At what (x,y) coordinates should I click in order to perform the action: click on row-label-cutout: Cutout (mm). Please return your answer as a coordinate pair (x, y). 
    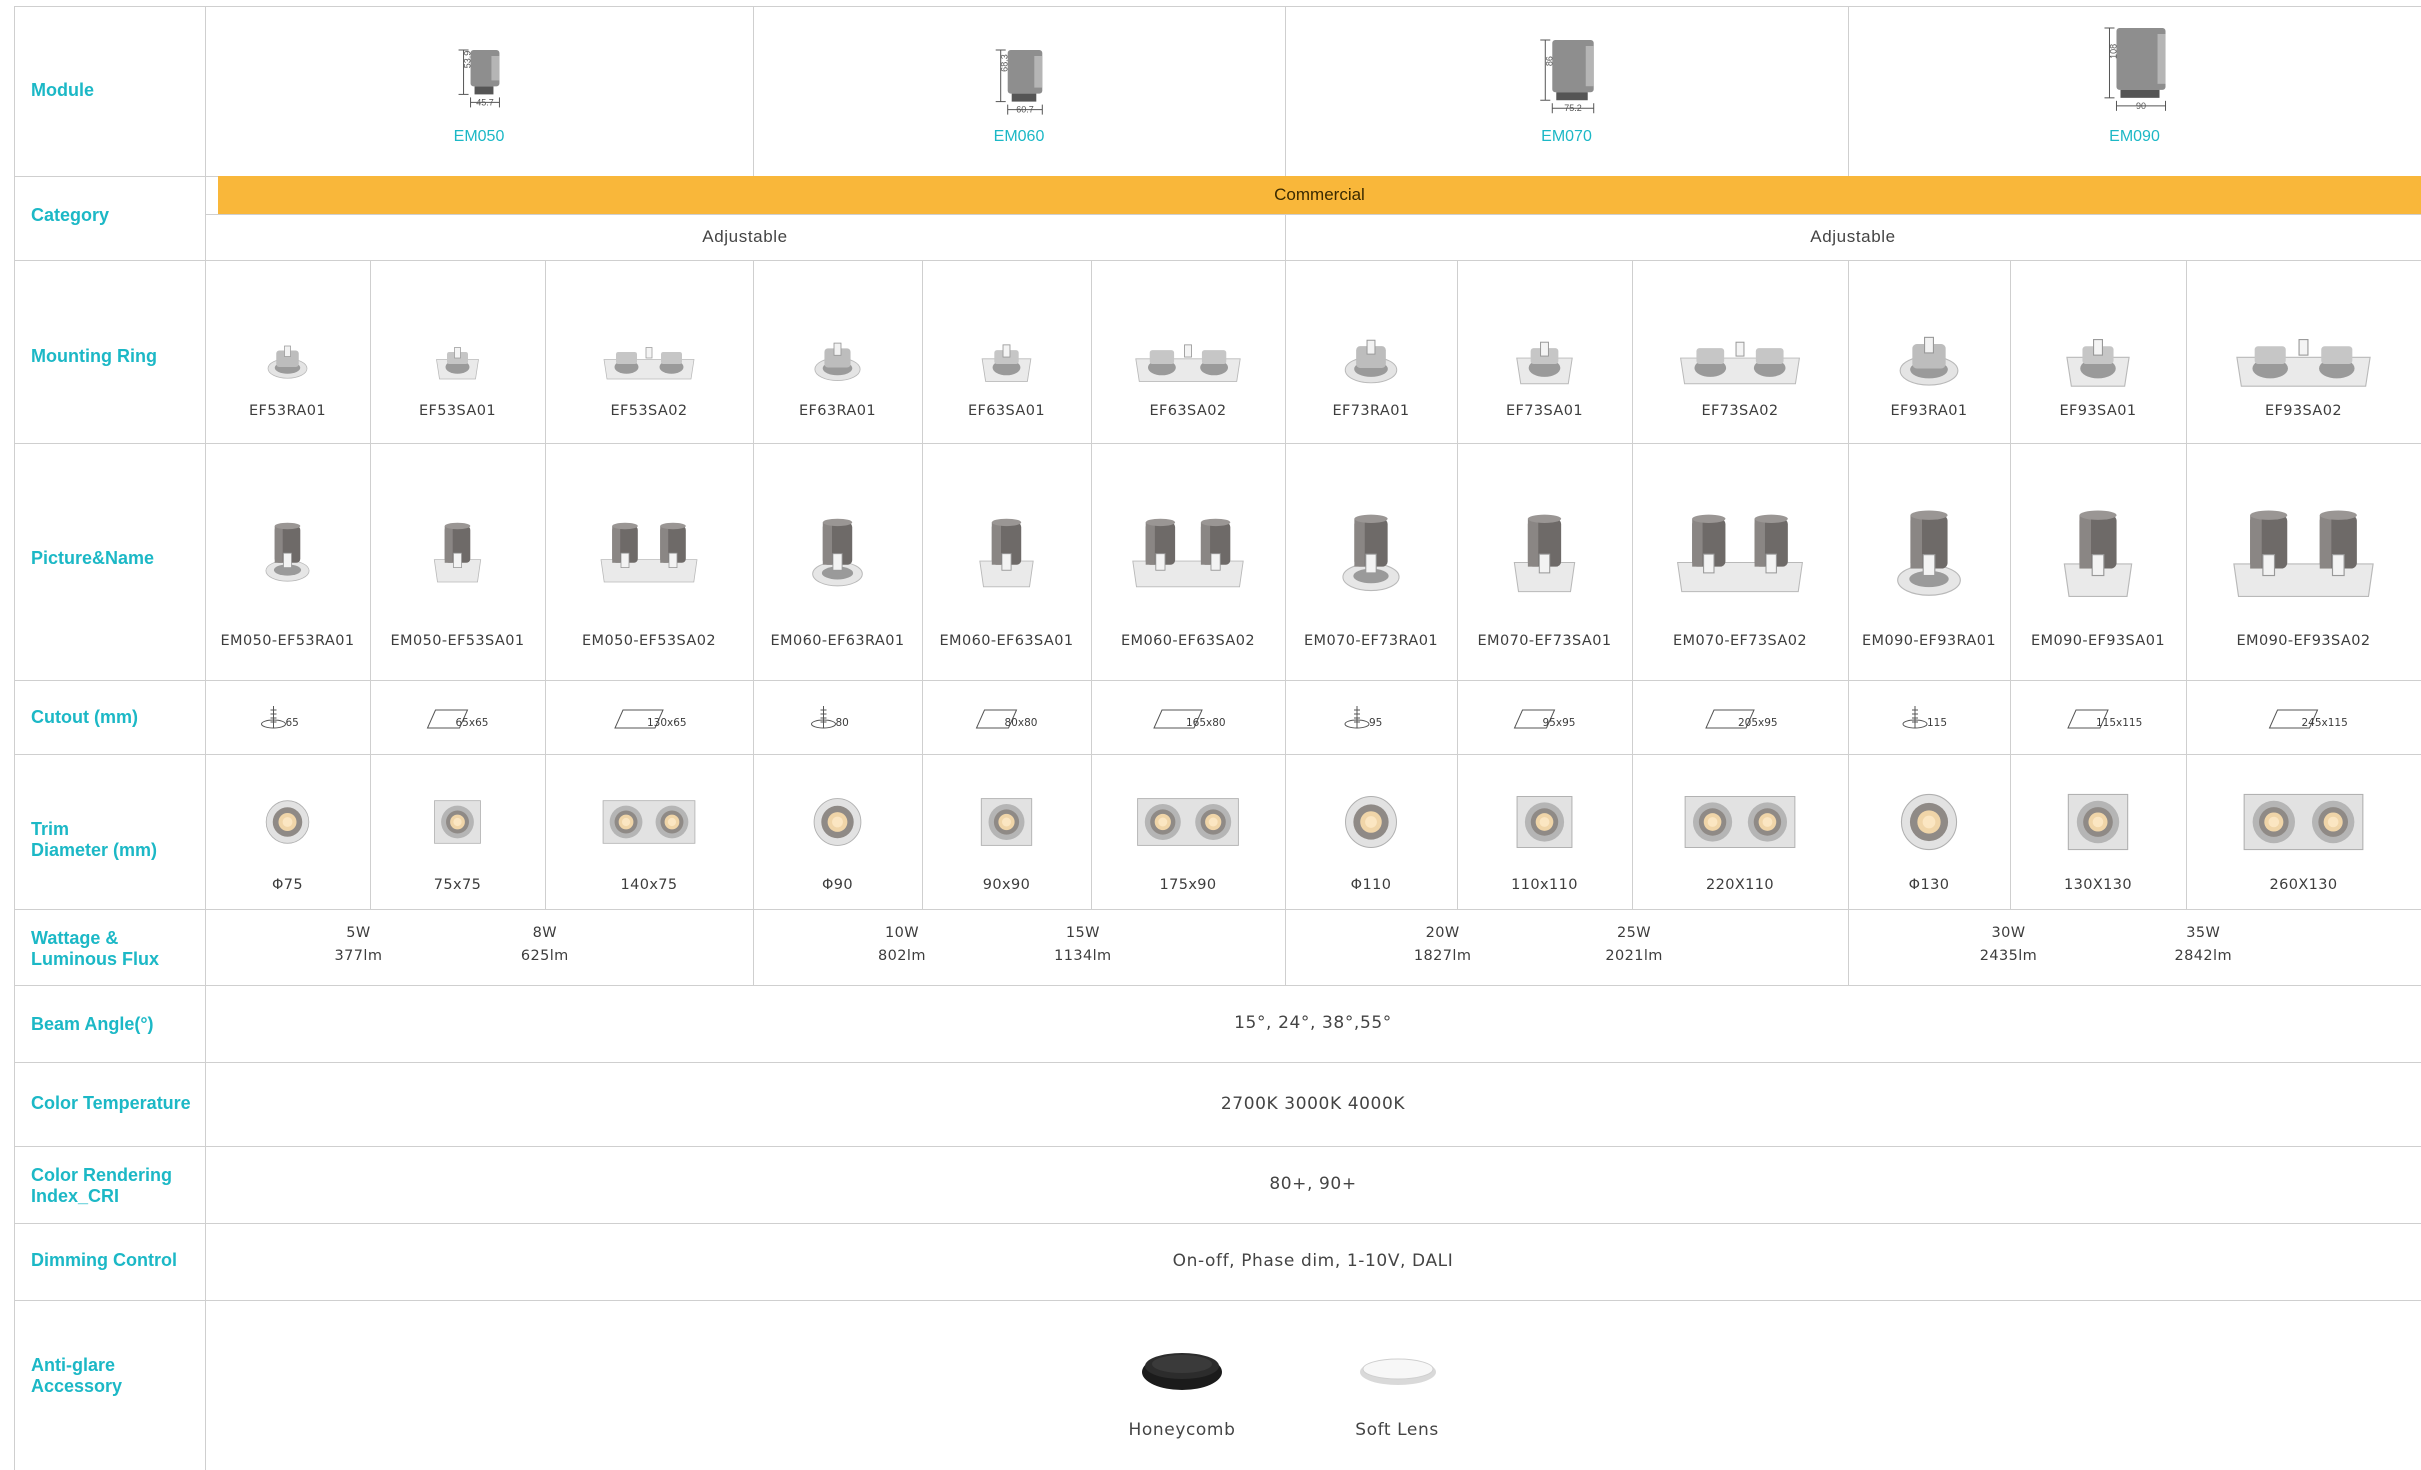
    Looking at the image, I should click on (84, 717).